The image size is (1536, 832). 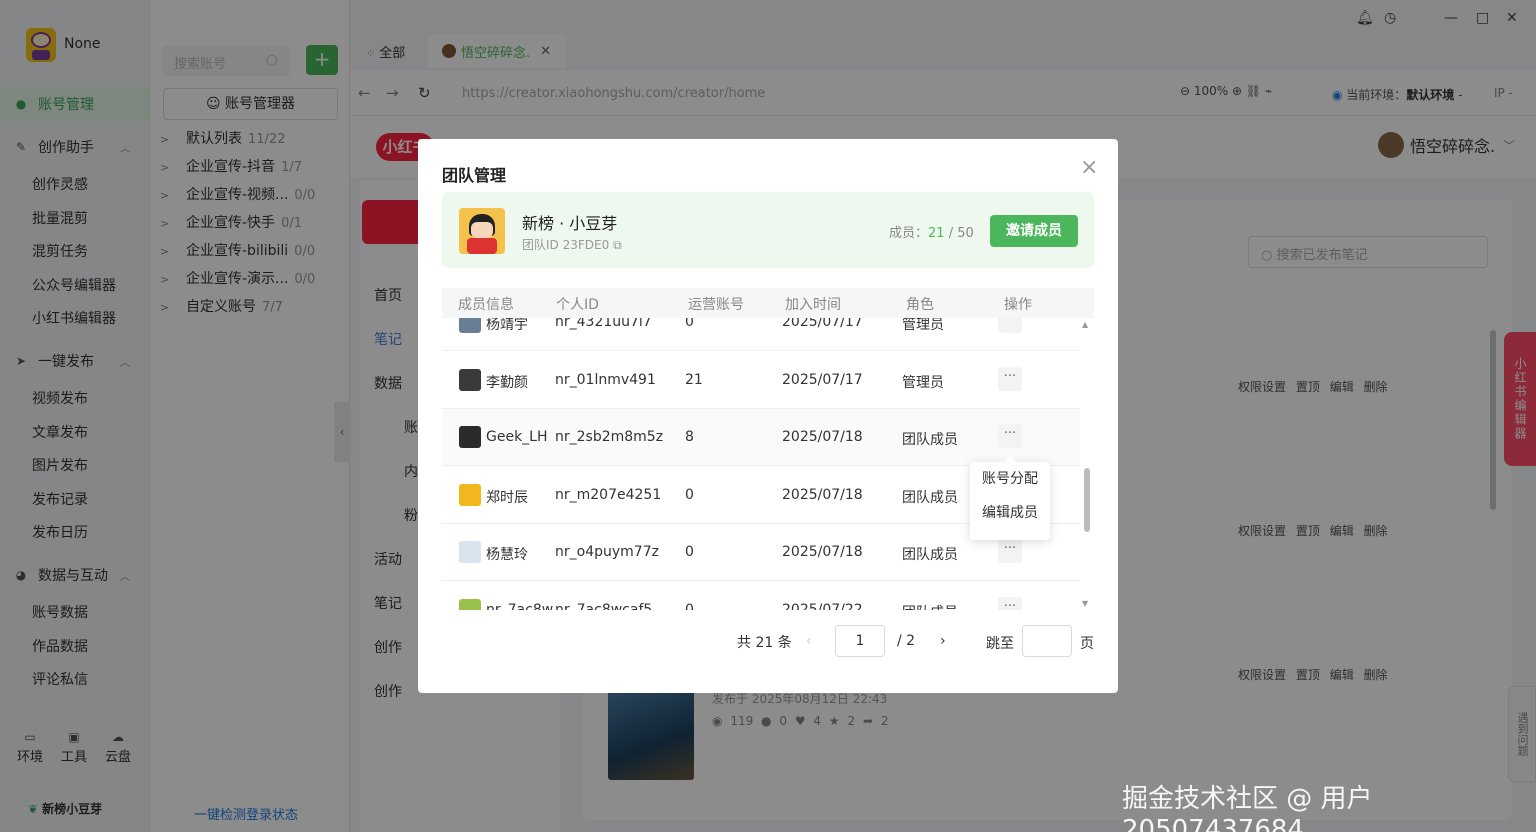 I want to click on col-join-time: 加入时间, so click(x=813, y=305).